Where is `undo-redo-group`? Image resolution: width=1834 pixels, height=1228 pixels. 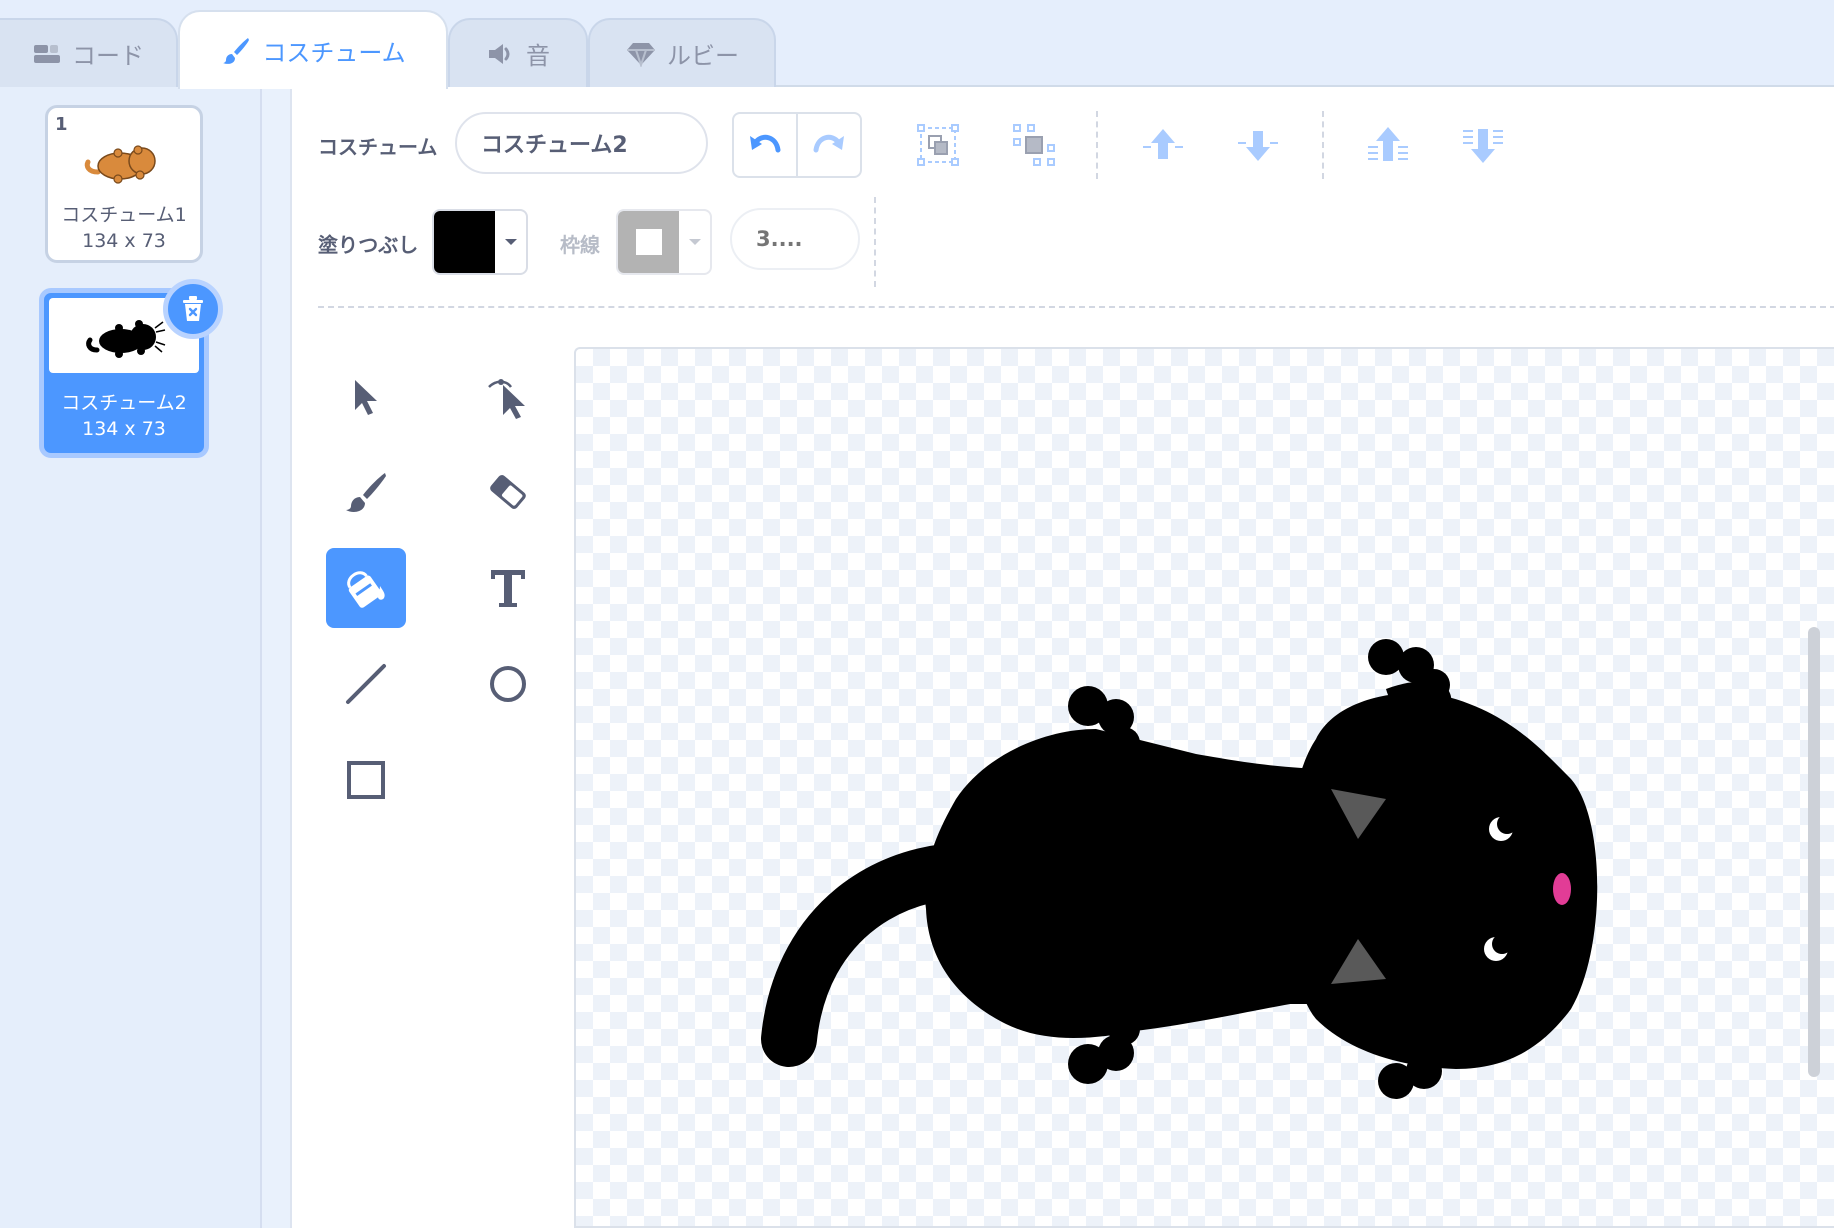
undo-redo-group is located at coordinates (797, 145).